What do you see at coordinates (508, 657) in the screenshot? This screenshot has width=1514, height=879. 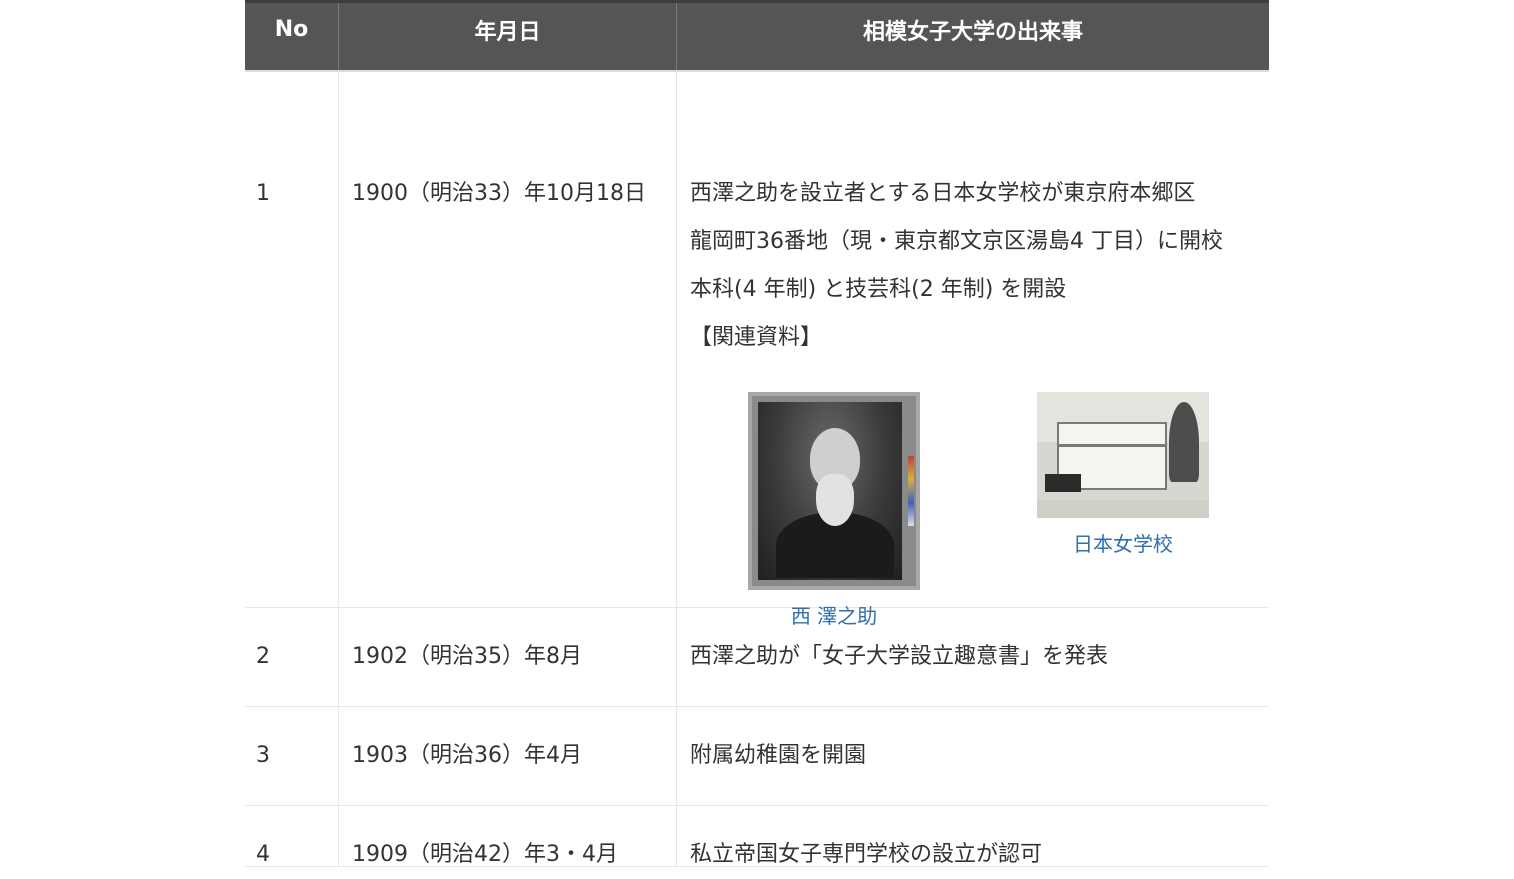 I see `row-date: 1902（明治35）年8月` at bounding box center [508, 657].